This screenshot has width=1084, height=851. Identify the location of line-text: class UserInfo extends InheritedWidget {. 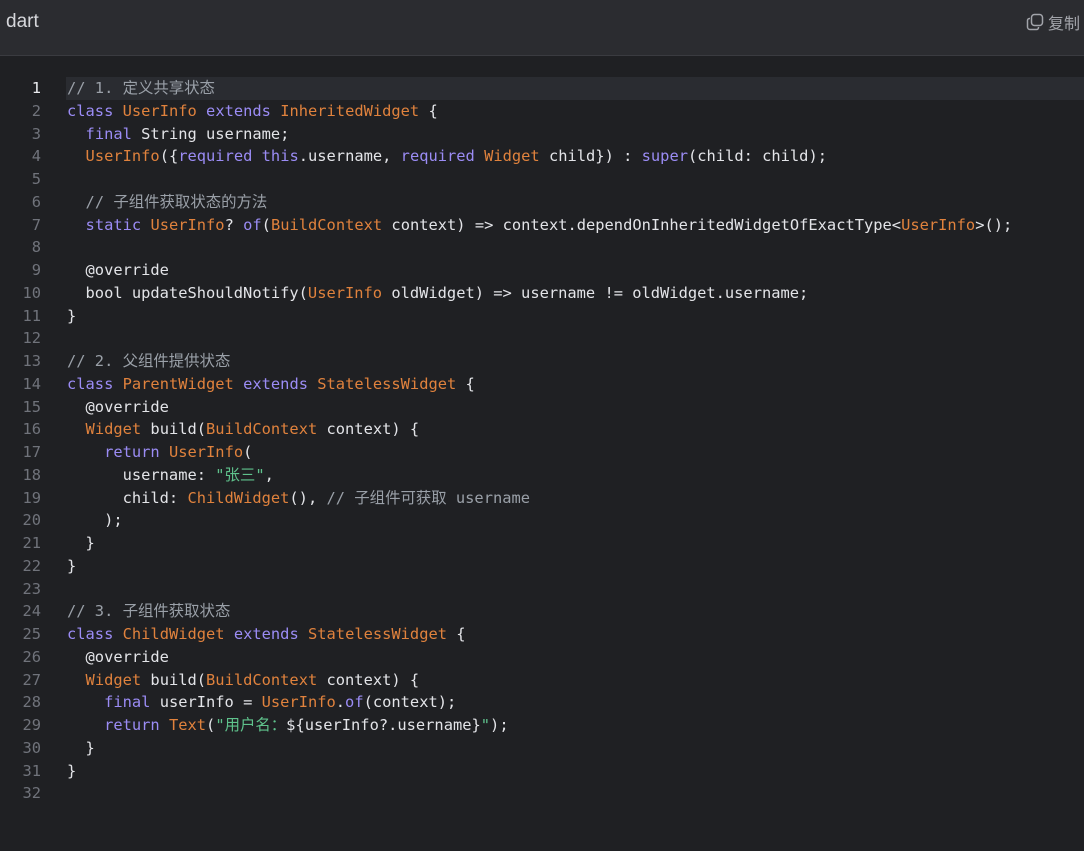
(252, 111).